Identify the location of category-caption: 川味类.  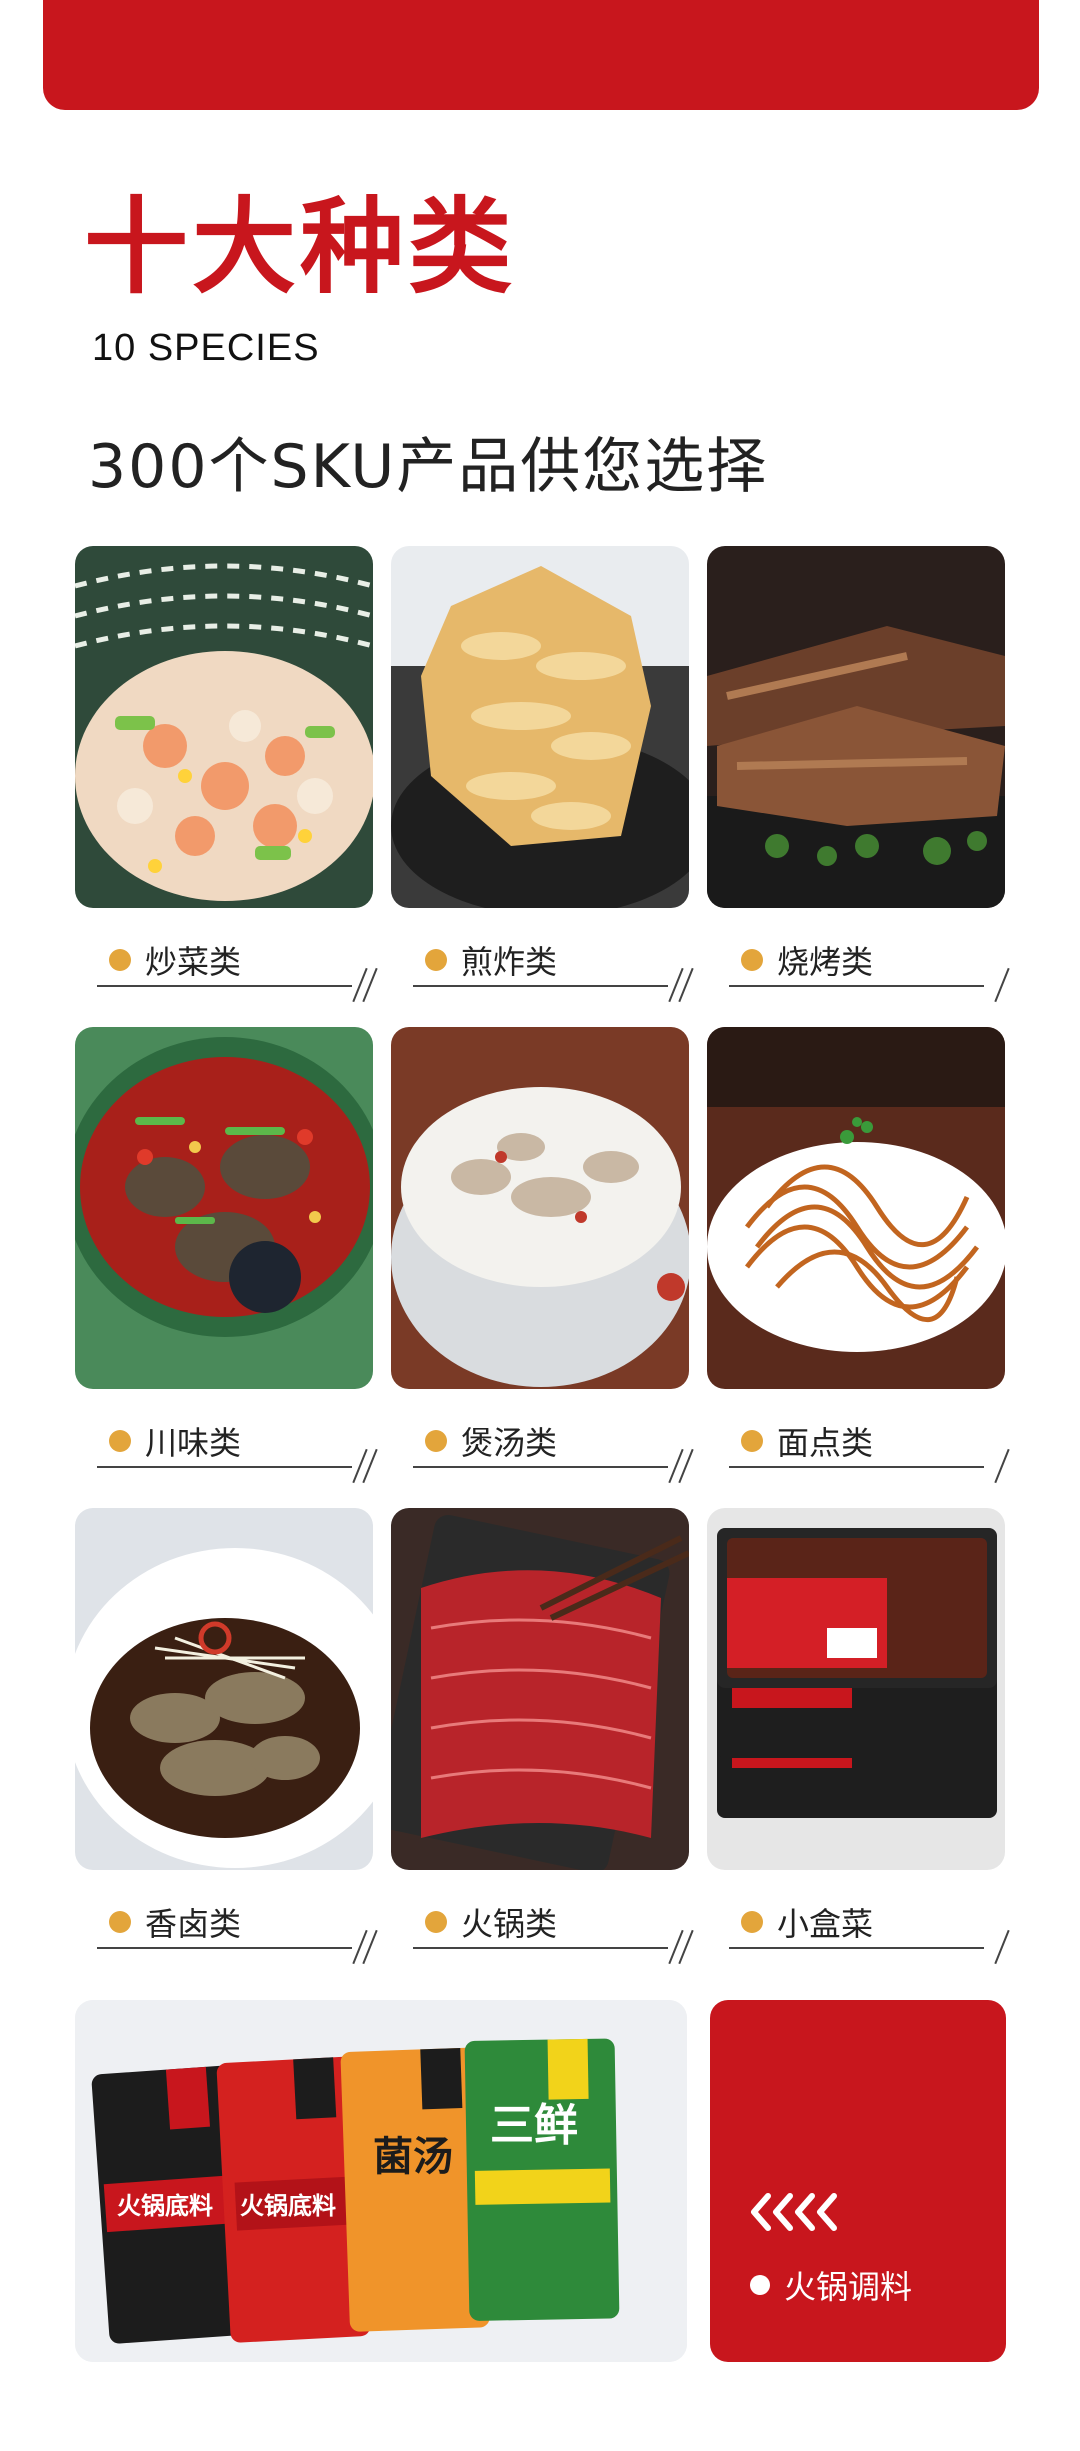
(242, 1448).